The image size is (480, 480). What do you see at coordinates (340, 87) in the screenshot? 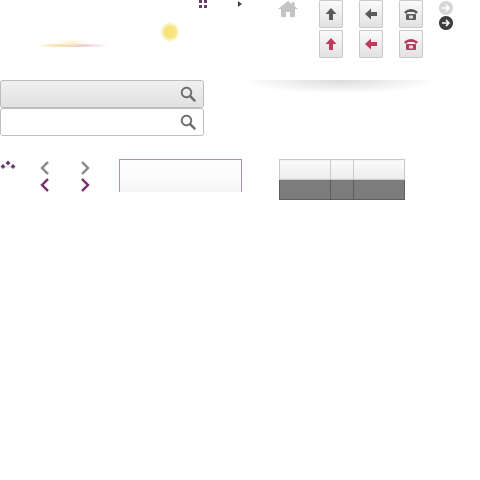
I see `shadow-divider` at bounding box center [340, 87].